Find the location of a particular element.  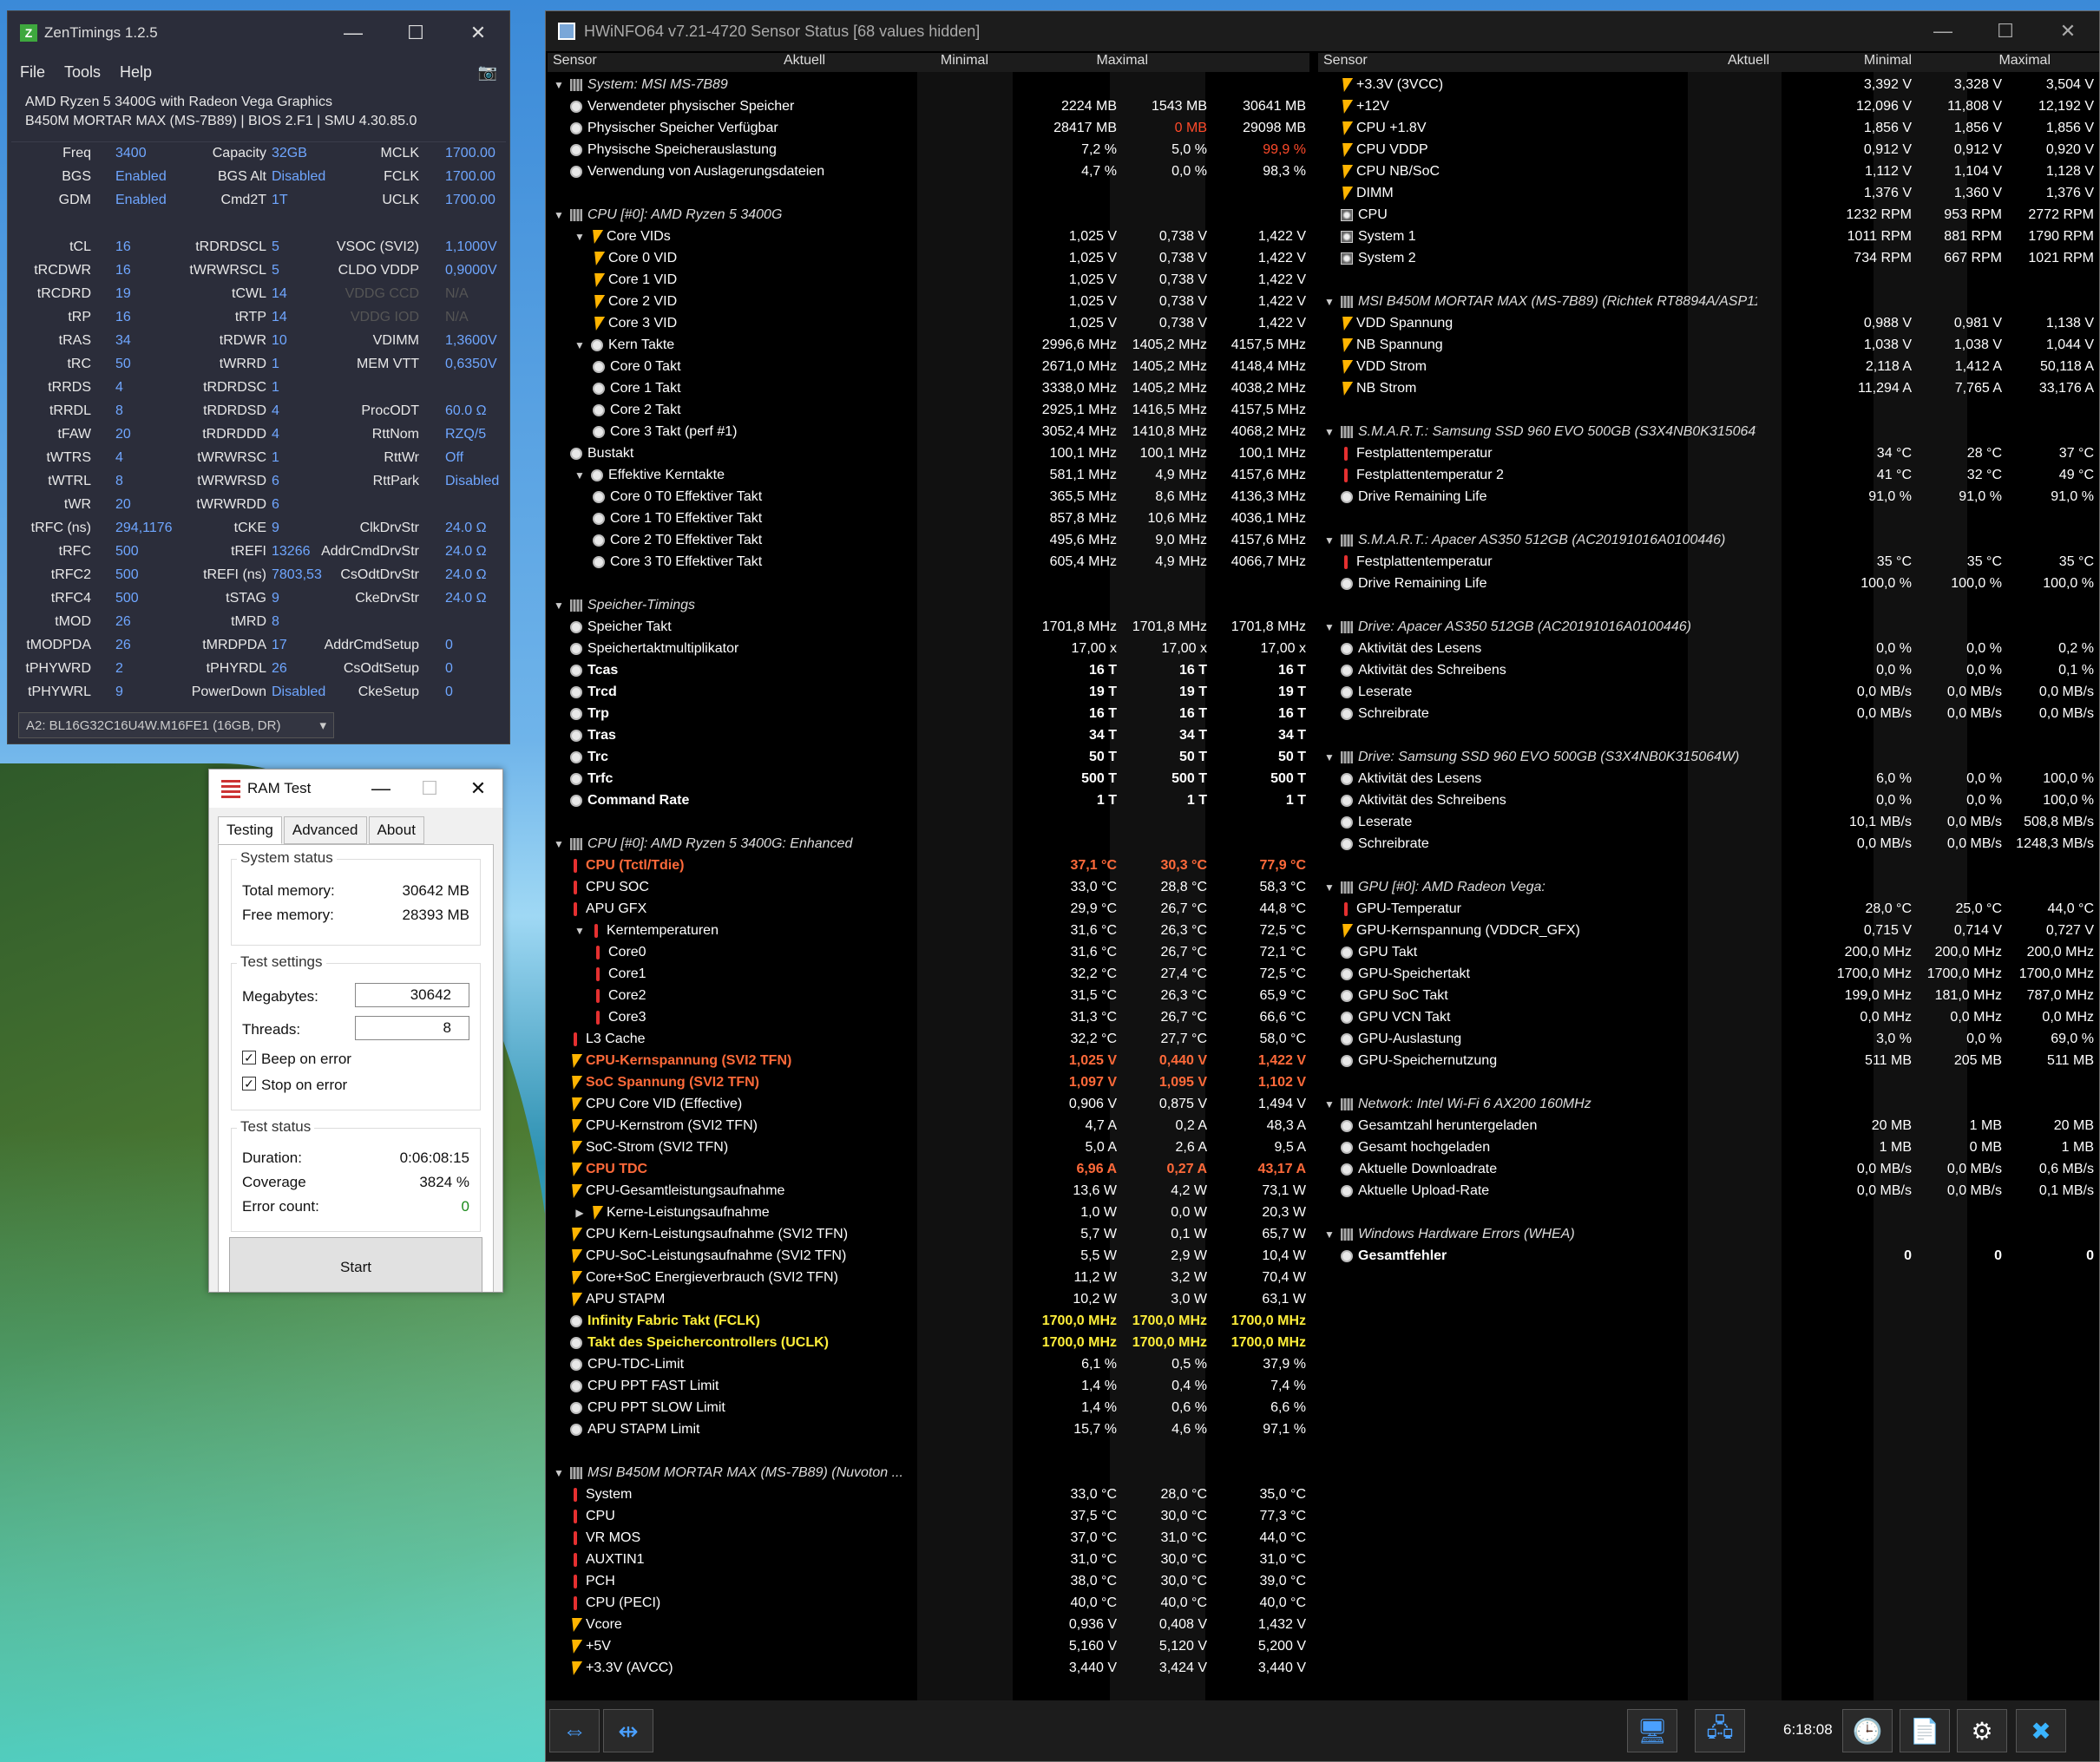

sensor-row: +12V 12,096 V 11,808 V 12,192 V is located at coordinates (1708, 106).